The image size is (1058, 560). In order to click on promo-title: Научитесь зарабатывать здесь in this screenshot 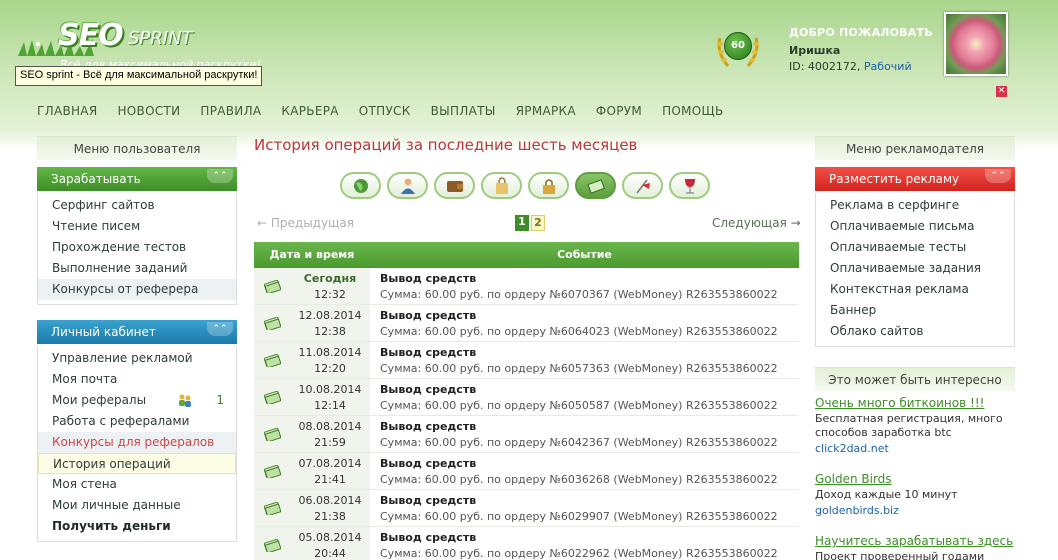, I will do `click(915, 541)`.